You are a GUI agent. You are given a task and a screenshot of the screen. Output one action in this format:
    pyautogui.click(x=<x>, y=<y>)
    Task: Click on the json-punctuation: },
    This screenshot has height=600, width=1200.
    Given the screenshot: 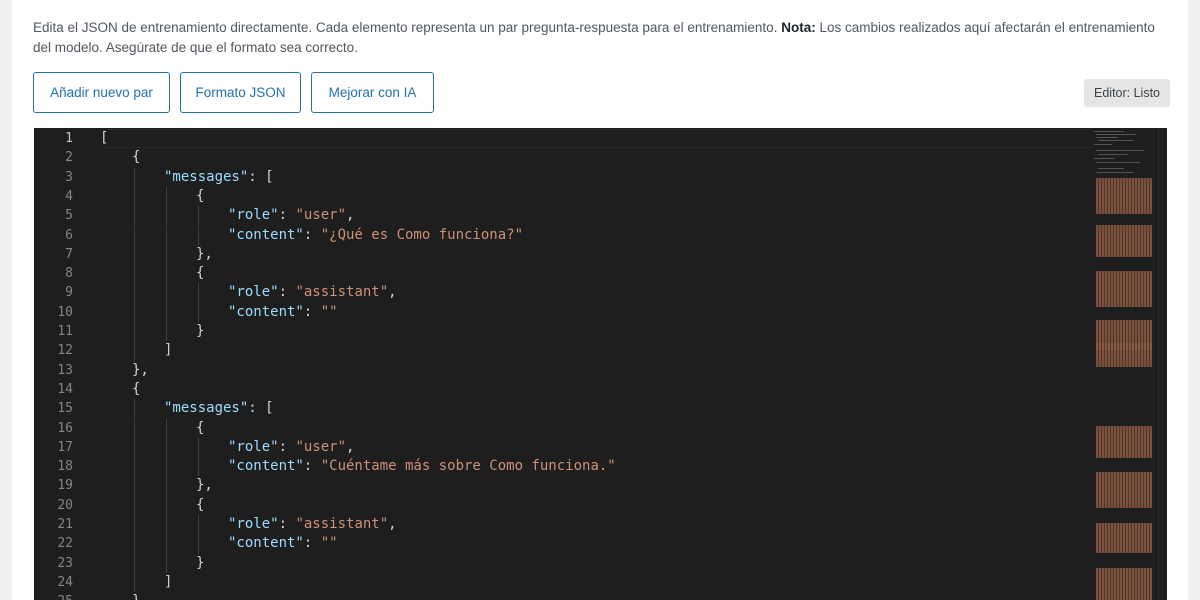 What is the action you would take?
    pyautogui.click(x=204, y=253)
    